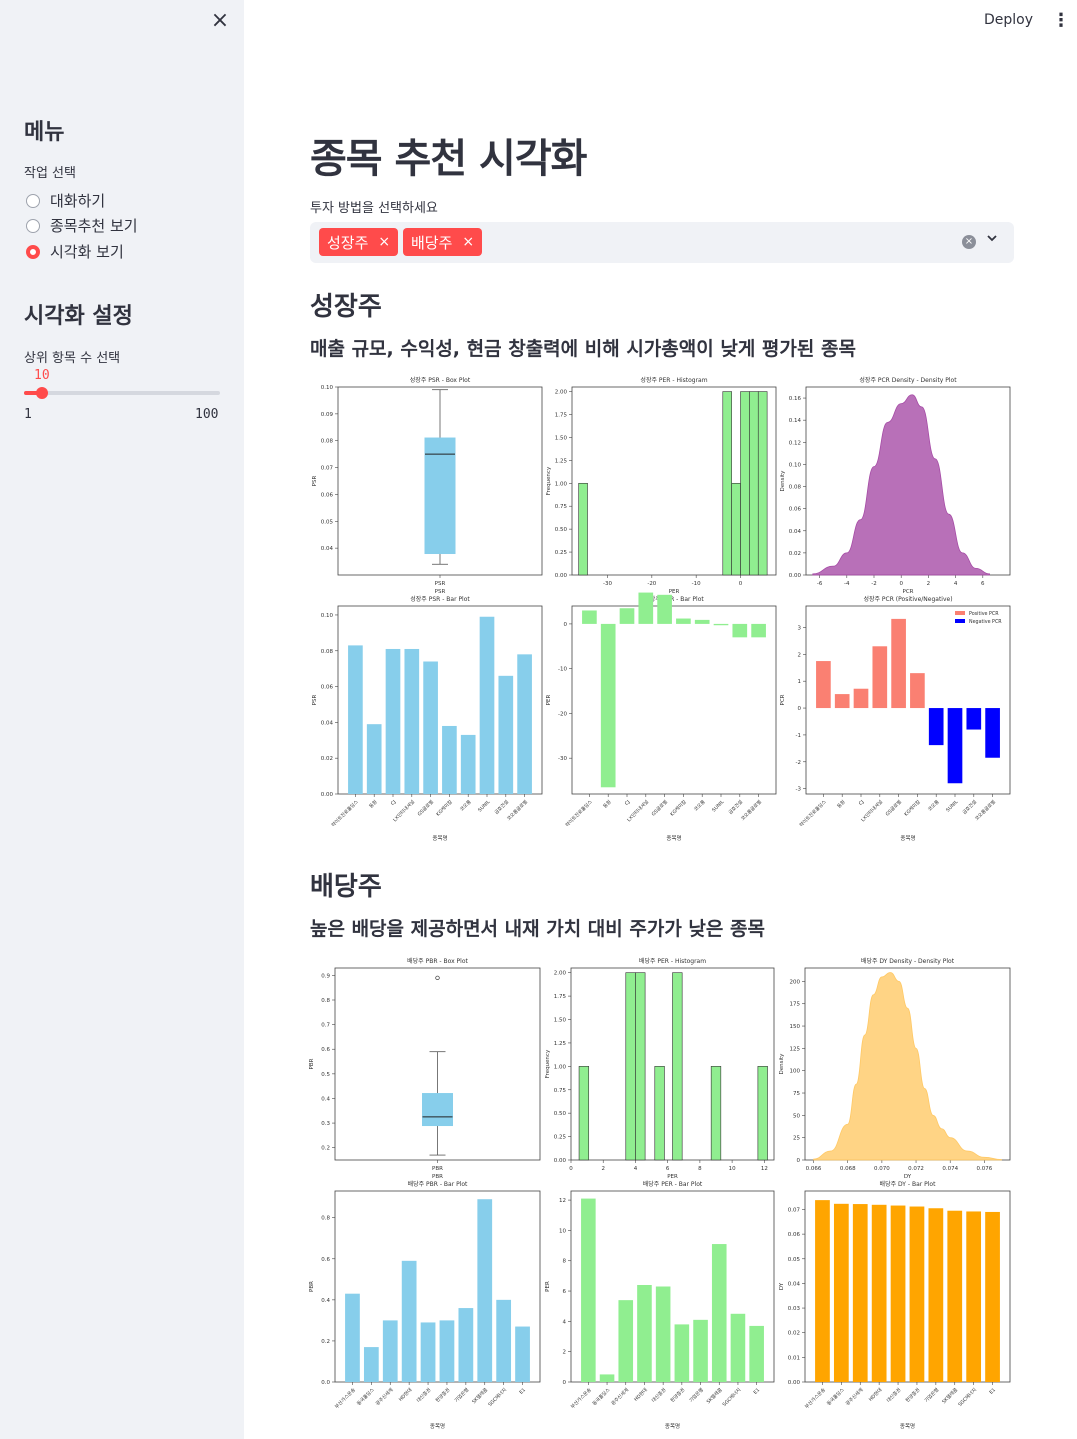 The image size is (1077, 1439). I want to click on x-tick-label: 0.066, so click(814, 1169).